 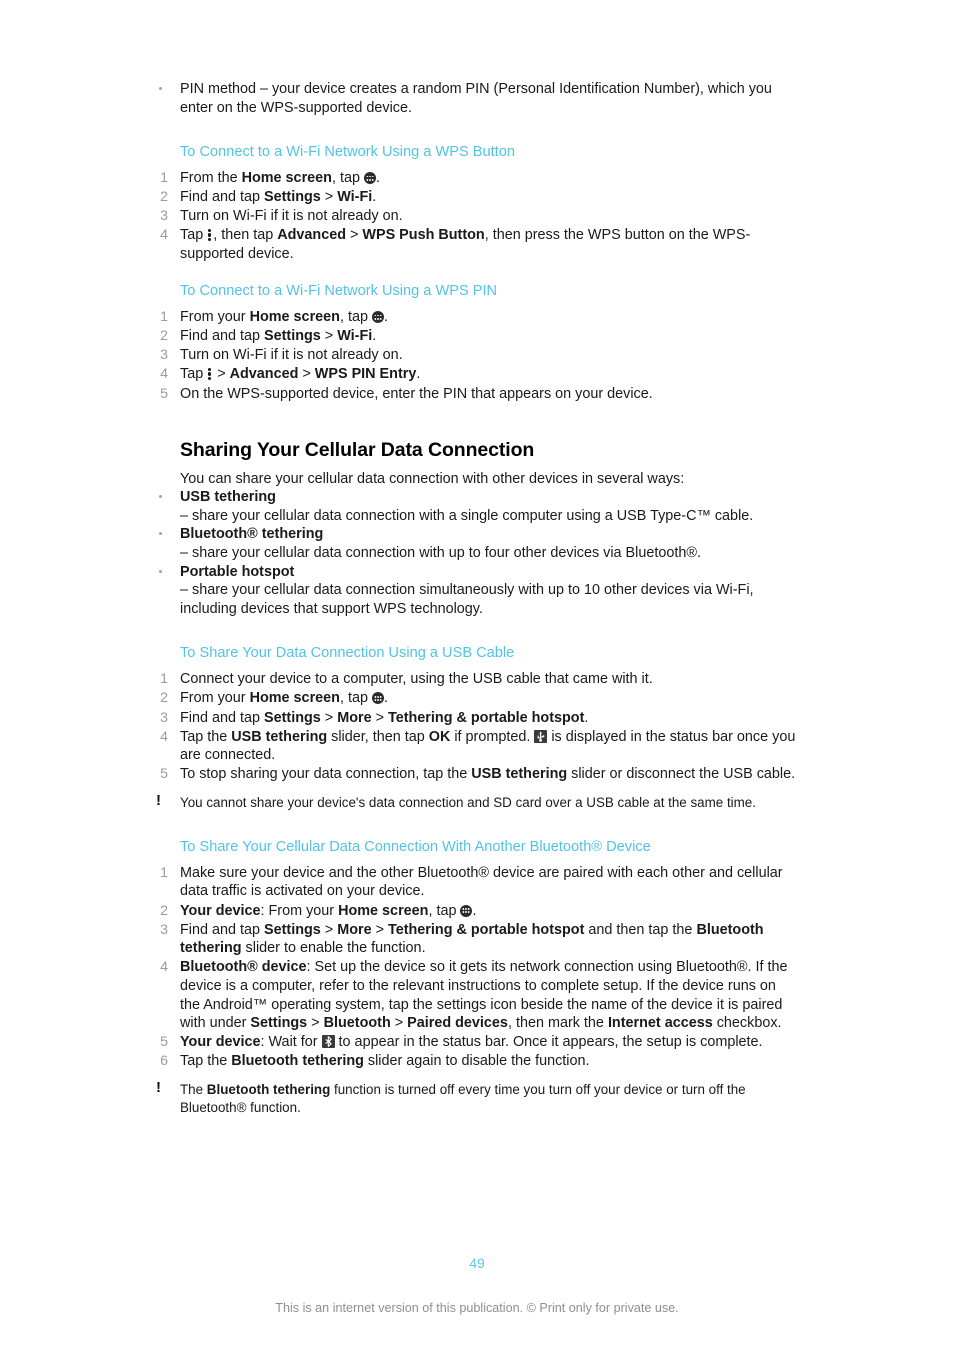 I want to click on emphasis-text: Your device, so click(x=220, y=1042).